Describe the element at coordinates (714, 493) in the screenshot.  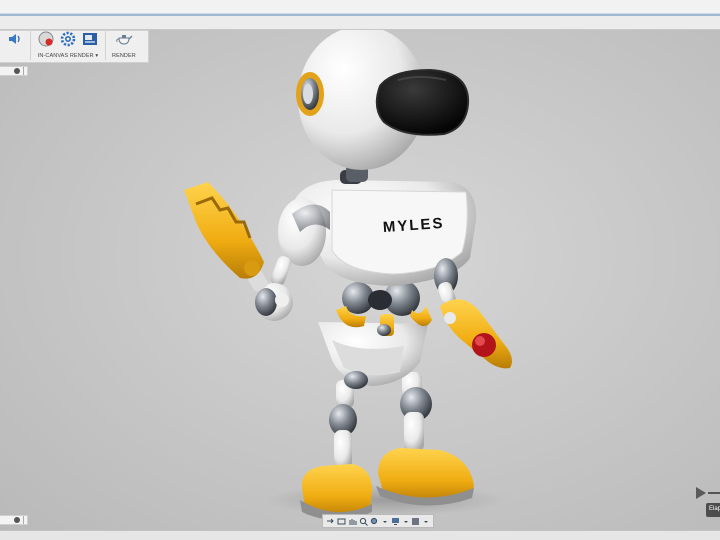
I see `timeline-track` at that location.